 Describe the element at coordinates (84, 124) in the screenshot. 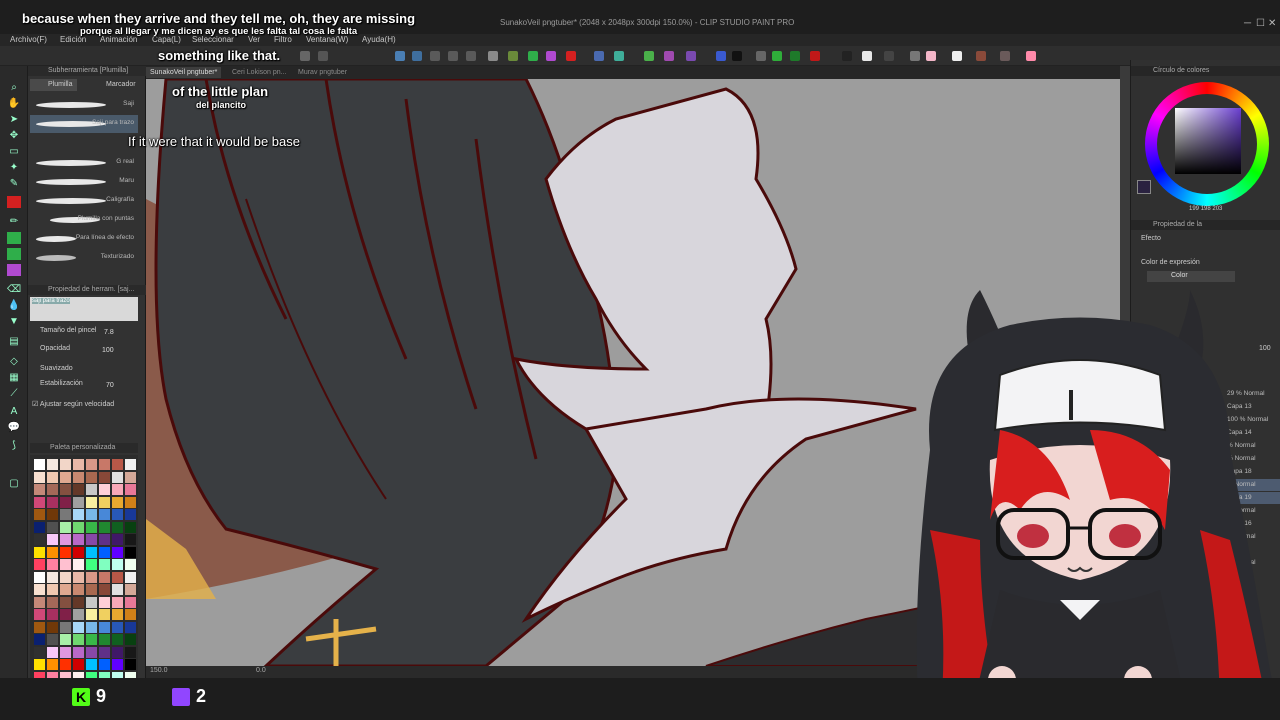

I see `brush-item-selected: Saji para trazo` at that location.